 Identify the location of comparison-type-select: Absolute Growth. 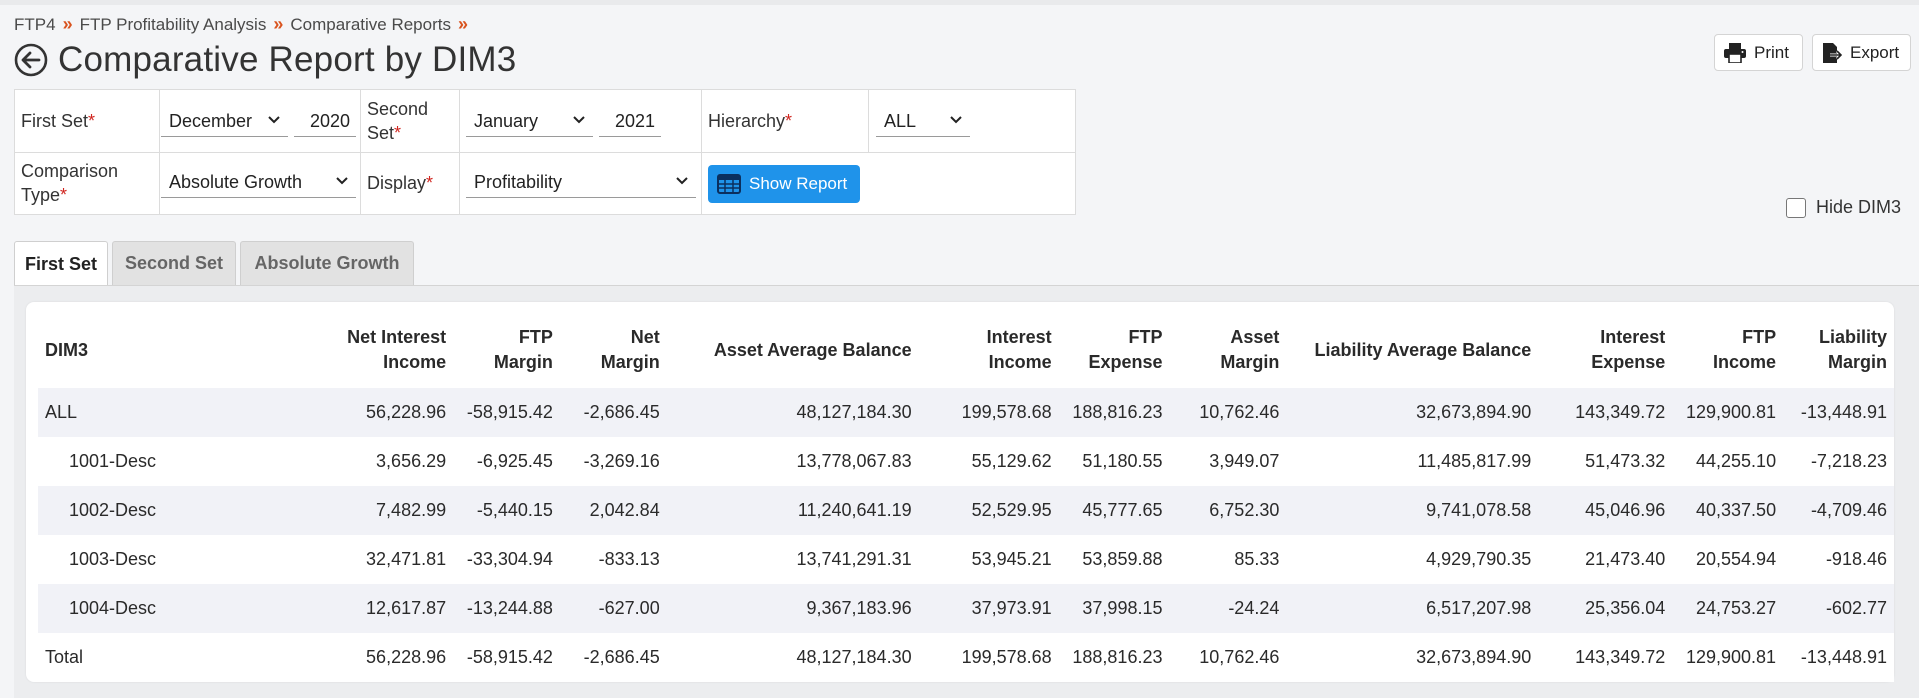
(258, 183).